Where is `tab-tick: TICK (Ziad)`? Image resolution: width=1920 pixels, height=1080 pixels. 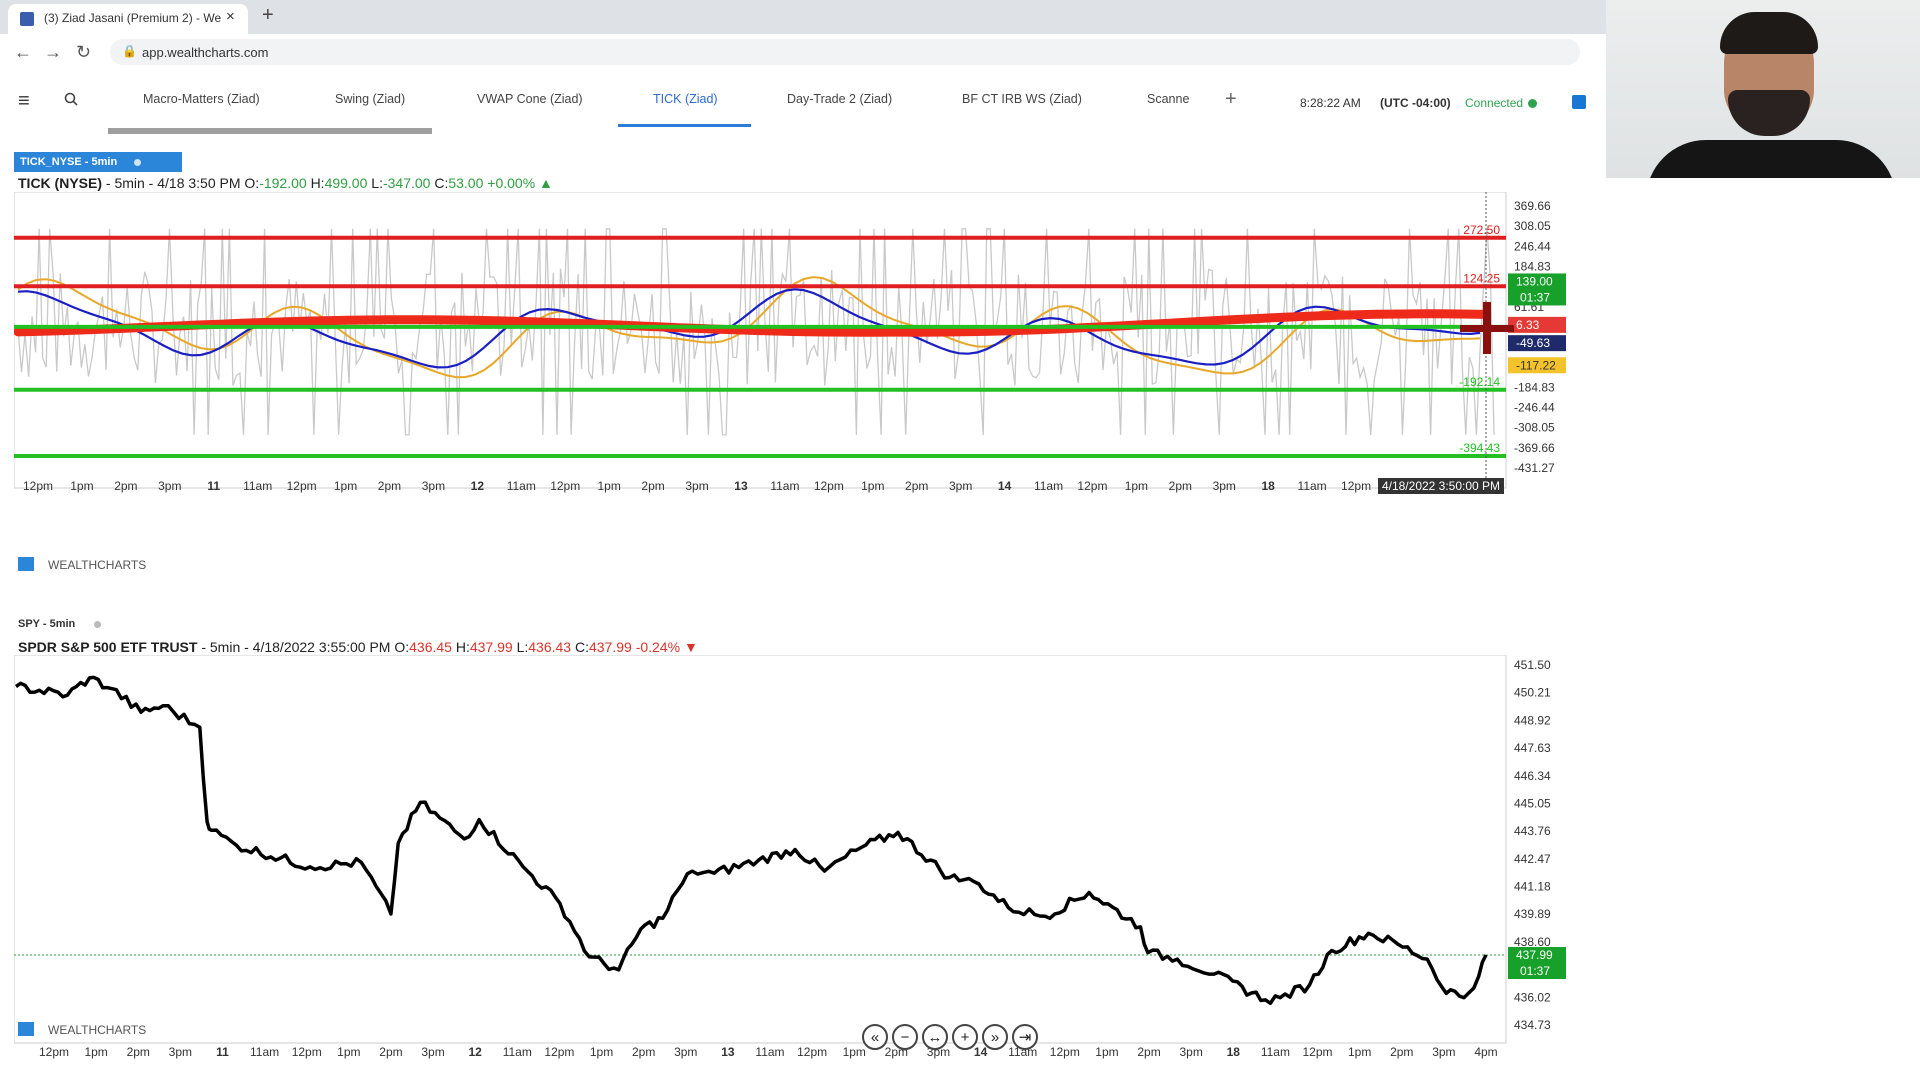 tab-tick: TICK (Ziad) is located at coordinates (685, 99).